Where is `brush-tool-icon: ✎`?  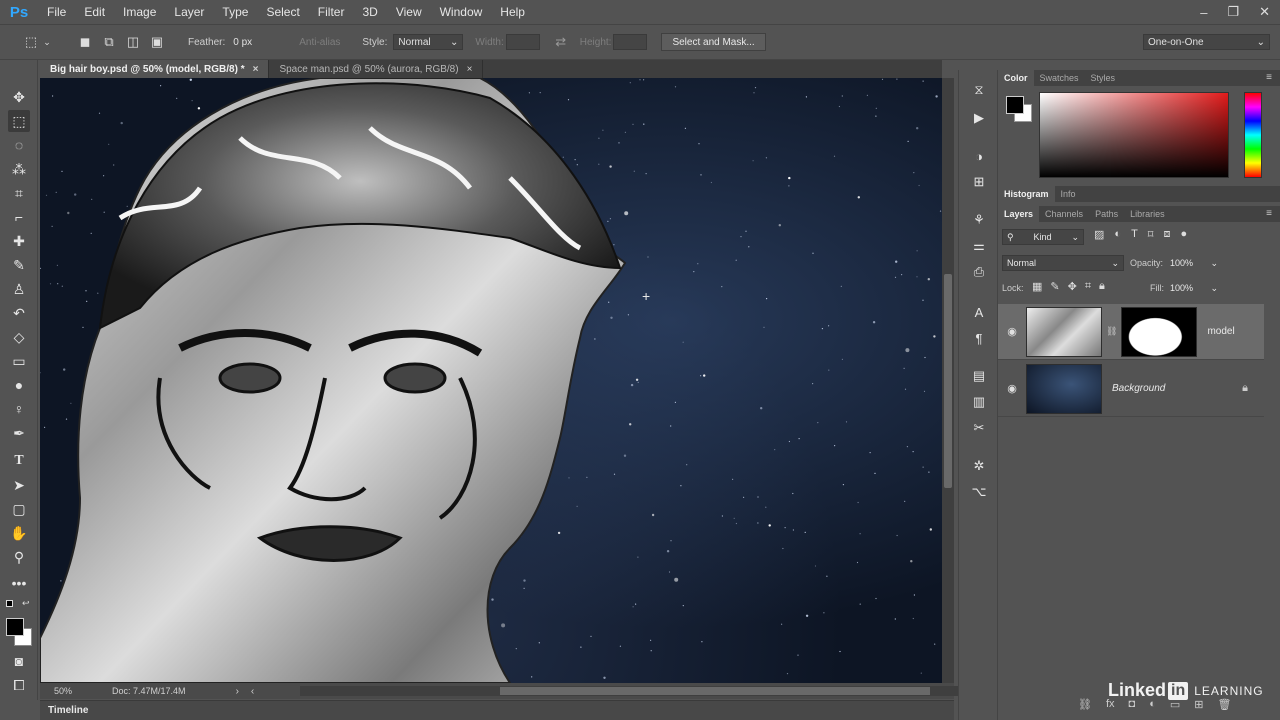
brush-tool-icon: ✎ is located at coordinates (19, 265).